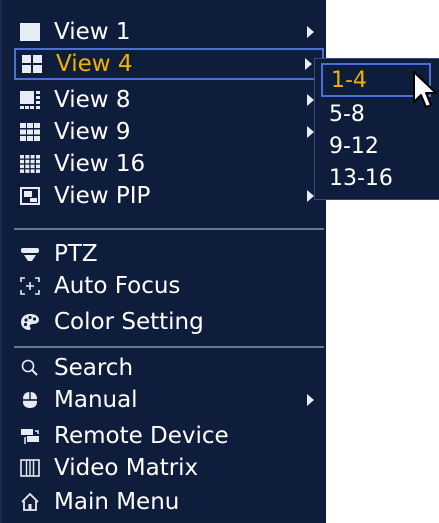  Describe the element at coordinates (361, 178) in the screenshot. I see `submenu-item-label: 13-16` at that location.